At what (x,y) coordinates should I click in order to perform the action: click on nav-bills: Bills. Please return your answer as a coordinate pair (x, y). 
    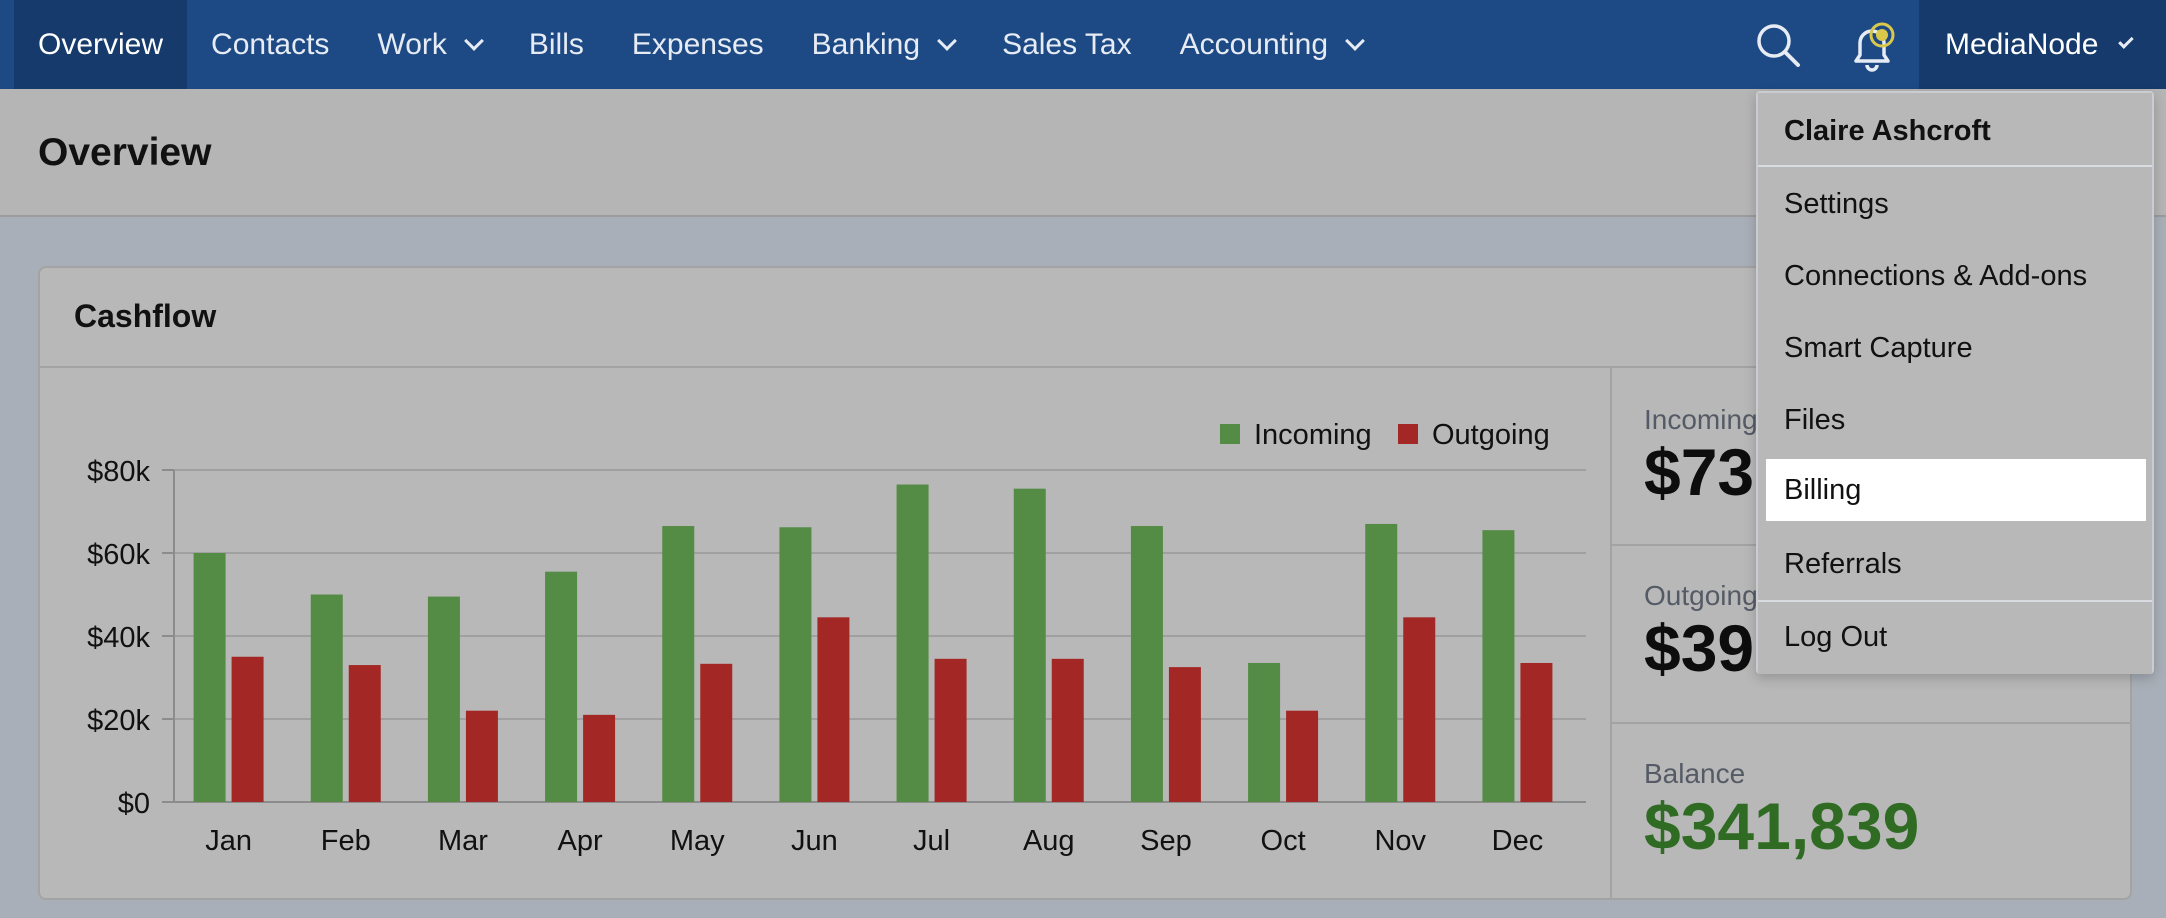
    Looking at the image, I should click on (556, 44).